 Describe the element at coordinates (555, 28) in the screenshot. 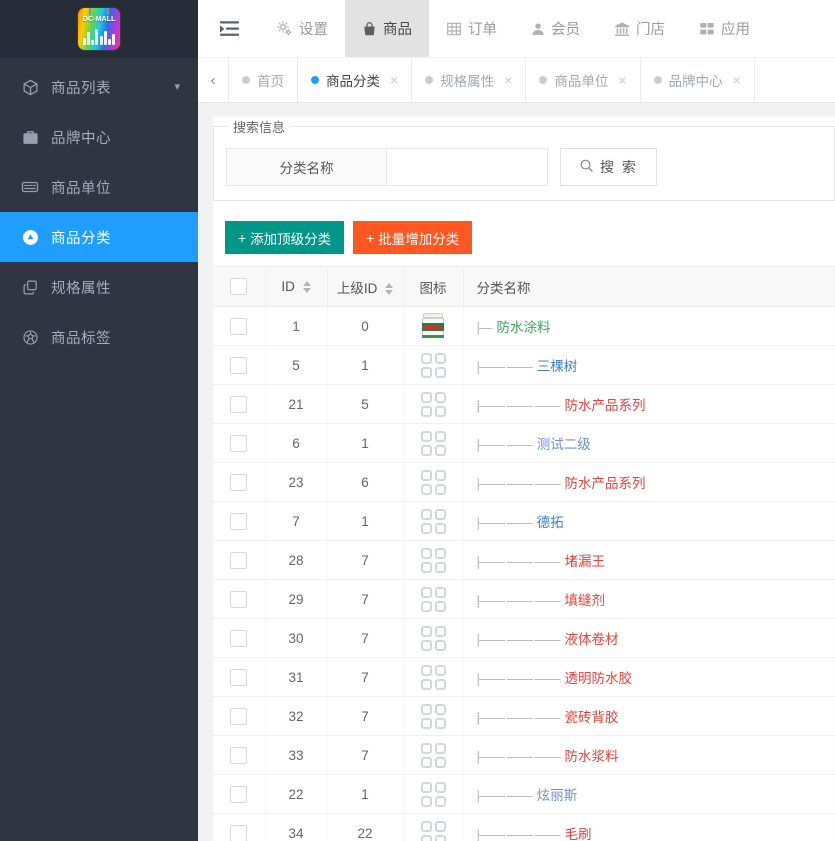

I see `top-nav-item-member: 会员` at that location.